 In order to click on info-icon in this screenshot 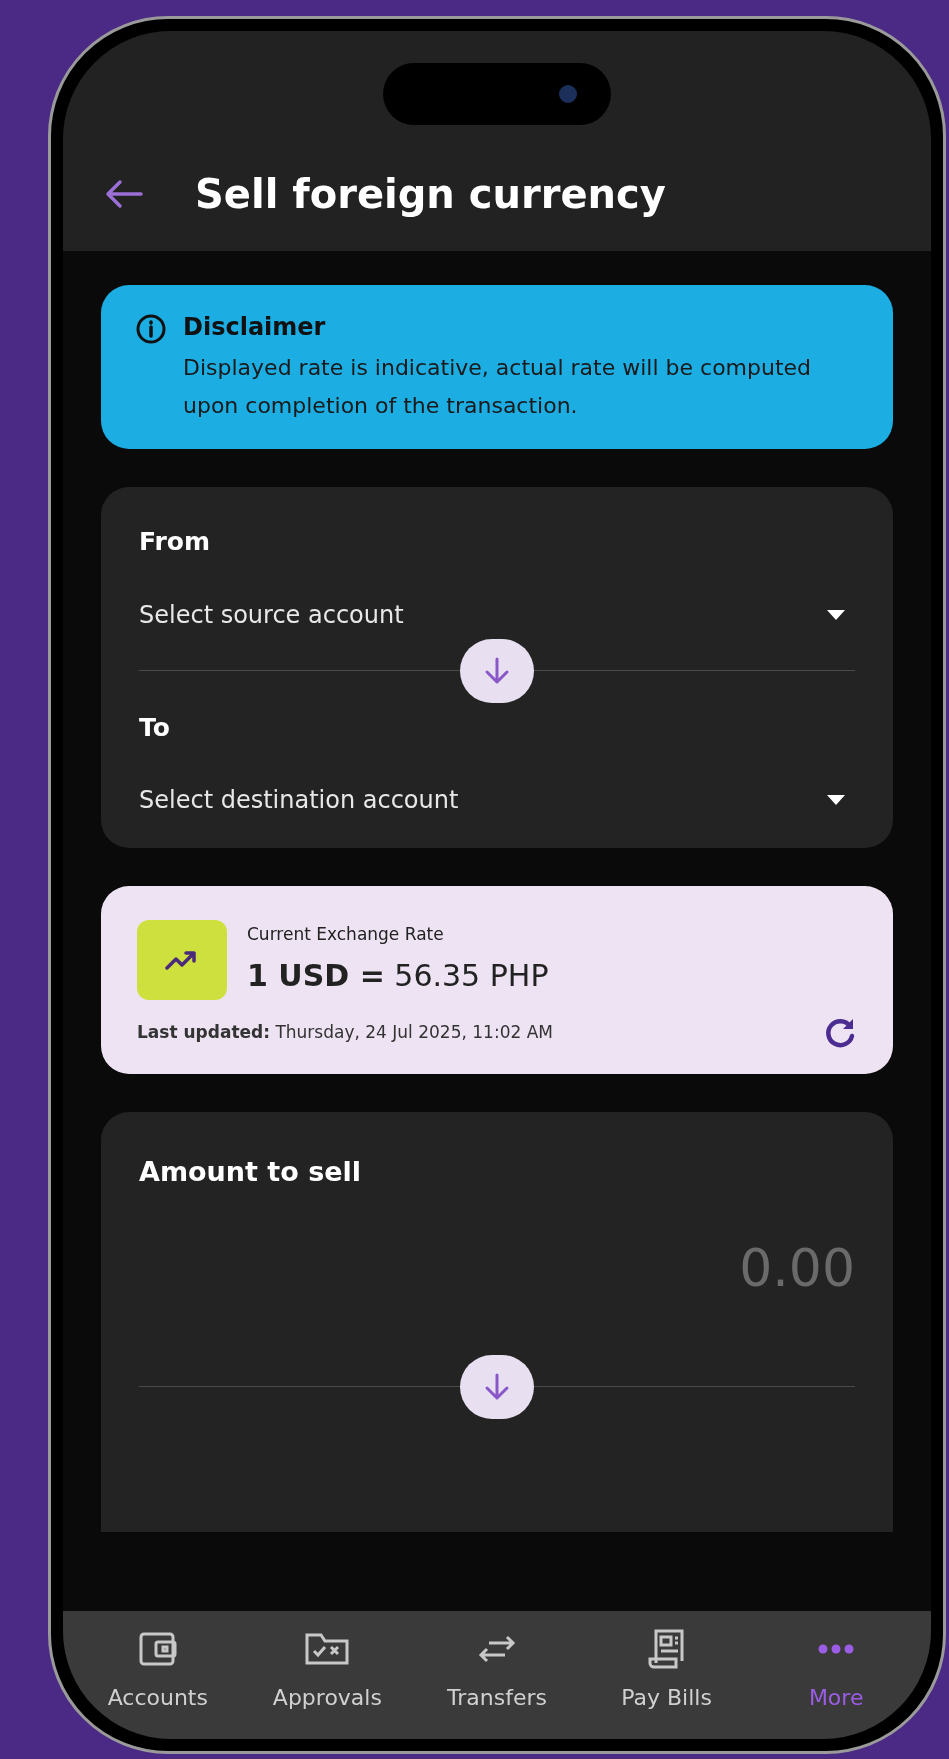, I will do `click(151, 329)`.